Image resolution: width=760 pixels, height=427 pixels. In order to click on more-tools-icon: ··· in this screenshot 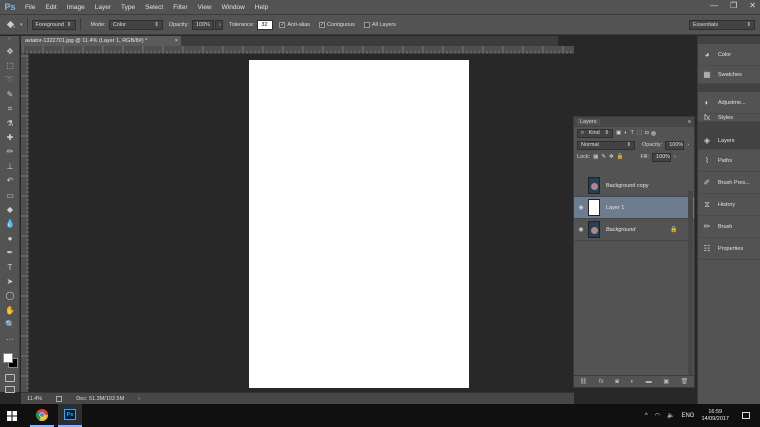, I will do `click(10, 339)`.